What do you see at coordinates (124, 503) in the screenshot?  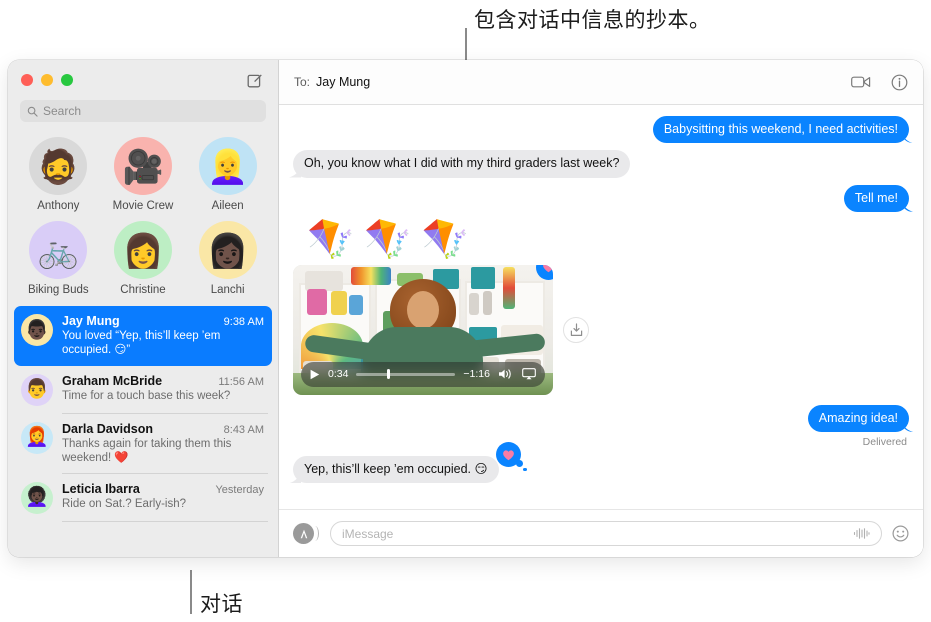 I see `conversation-preview: Ride on Sat.? Early-ish?` at bounding box center [124, 503].